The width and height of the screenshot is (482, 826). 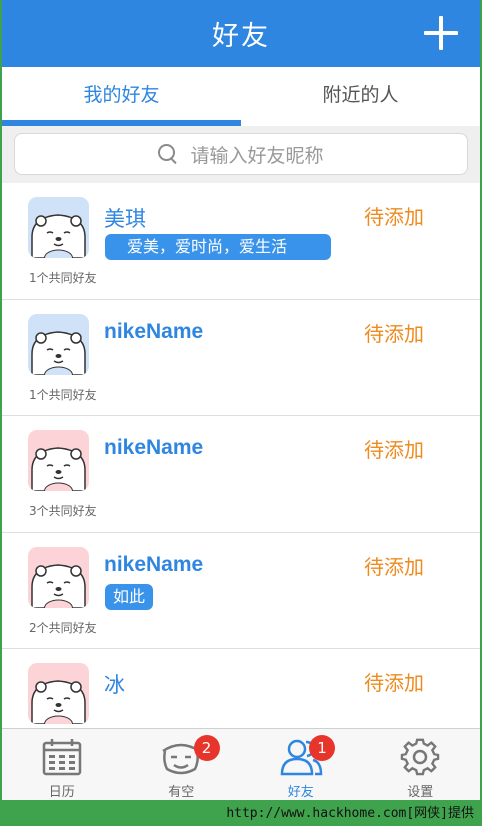 I want to click on friend-row: nikeName 待添加 如此 2个共同好友, so click(x=241, y=590).